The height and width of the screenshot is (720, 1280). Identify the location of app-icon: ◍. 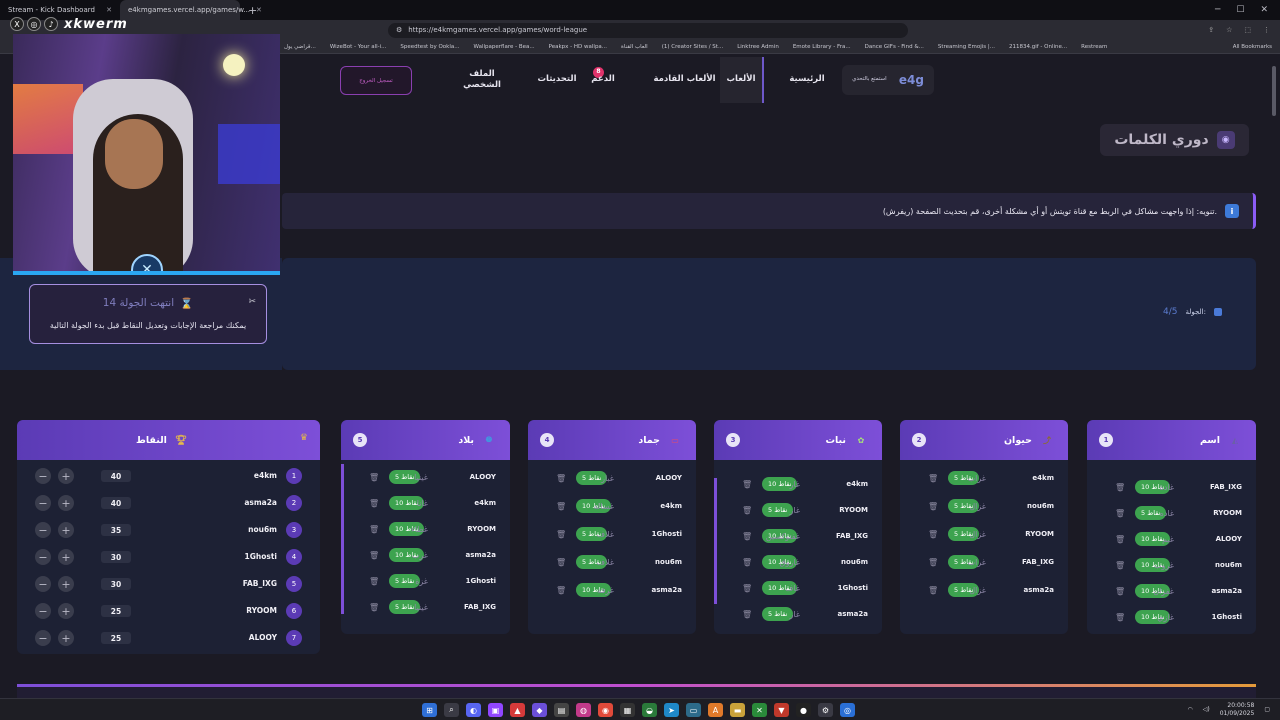
(583, 710).